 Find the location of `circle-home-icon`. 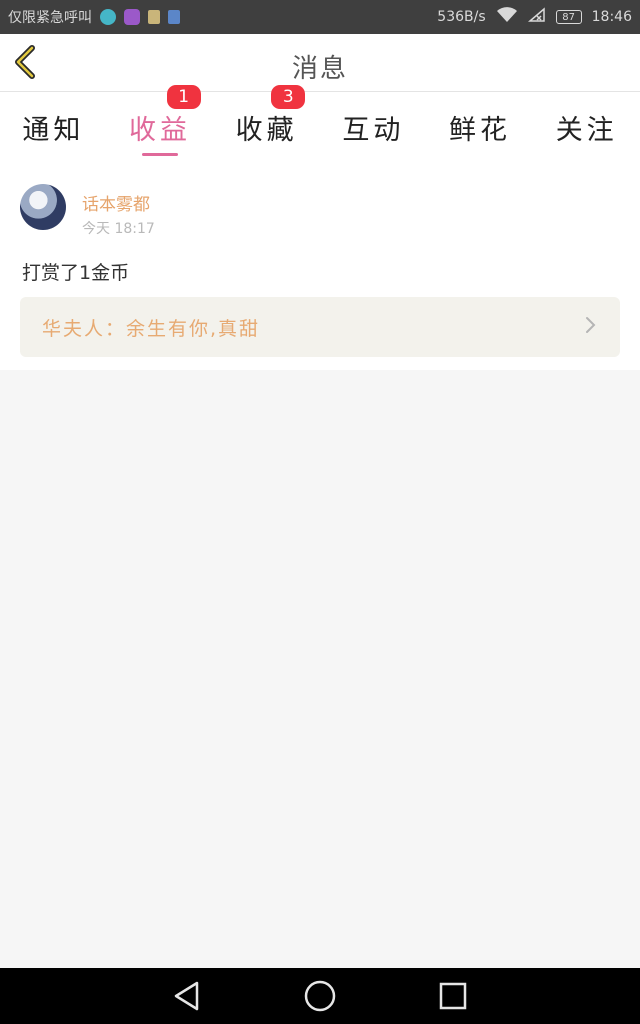

circle-home-icon is located at coordinates (320, 996).